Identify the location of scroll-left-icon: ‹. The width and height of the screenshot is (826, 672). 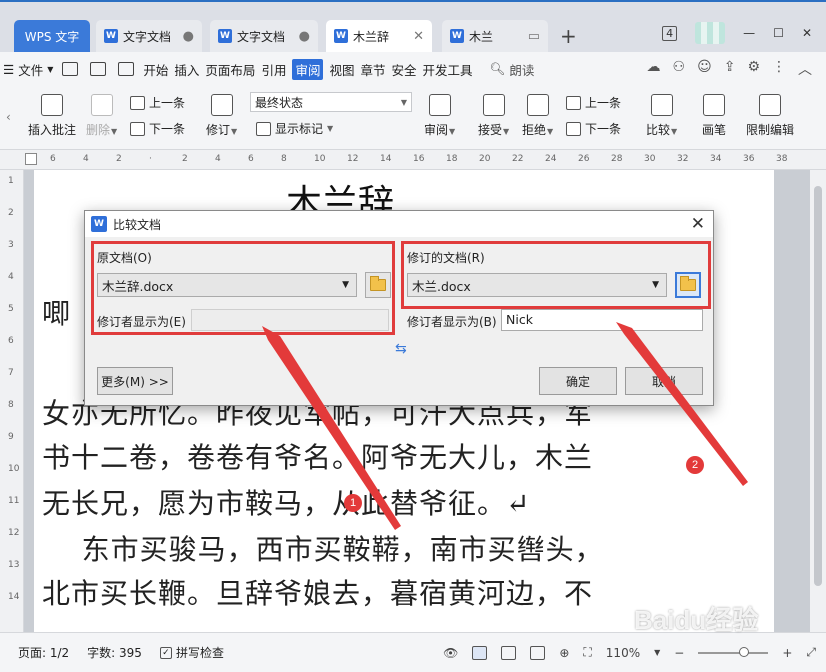
(8, 117).